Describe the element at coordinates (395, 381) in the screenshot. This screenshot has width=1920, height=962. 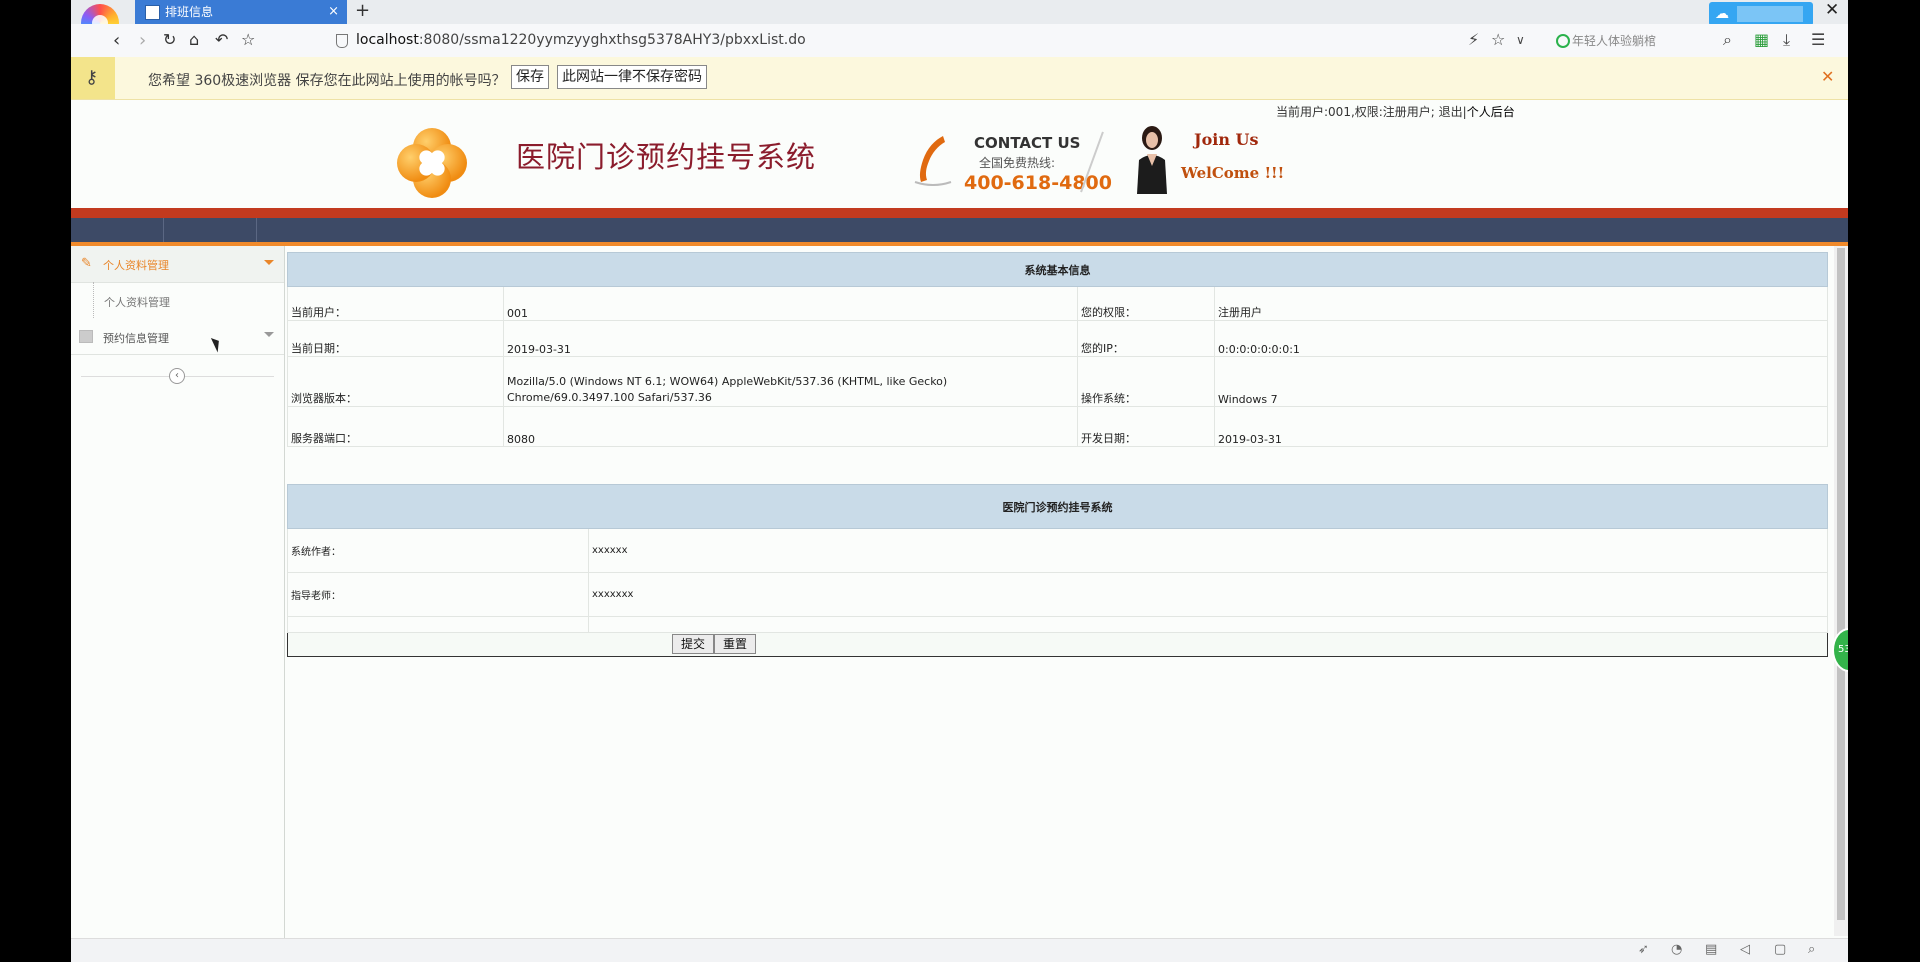
I see `info-label: 浏览器版本：` at that location.